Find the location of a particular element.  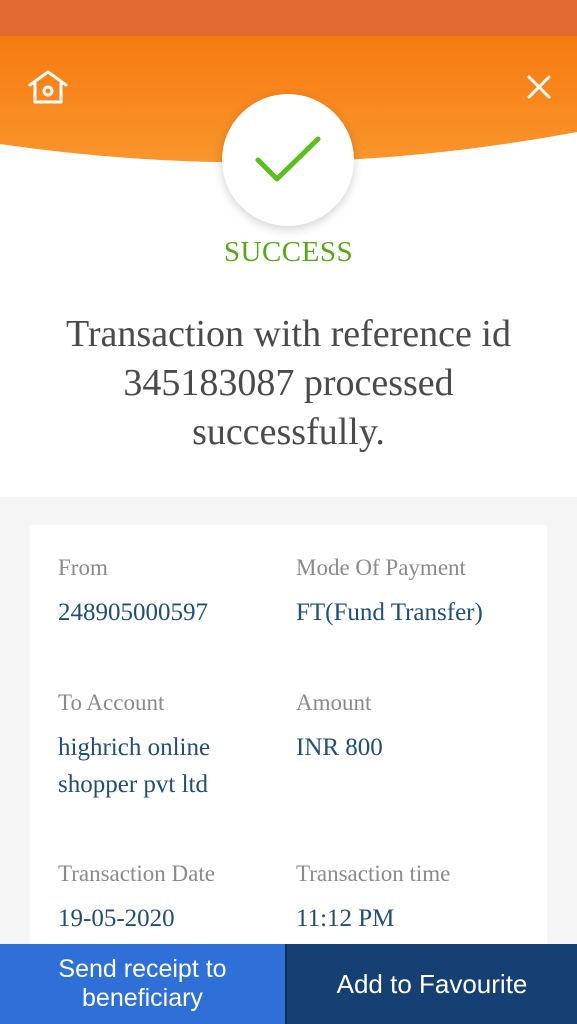

close-icon is located at coordinates (539, 87).